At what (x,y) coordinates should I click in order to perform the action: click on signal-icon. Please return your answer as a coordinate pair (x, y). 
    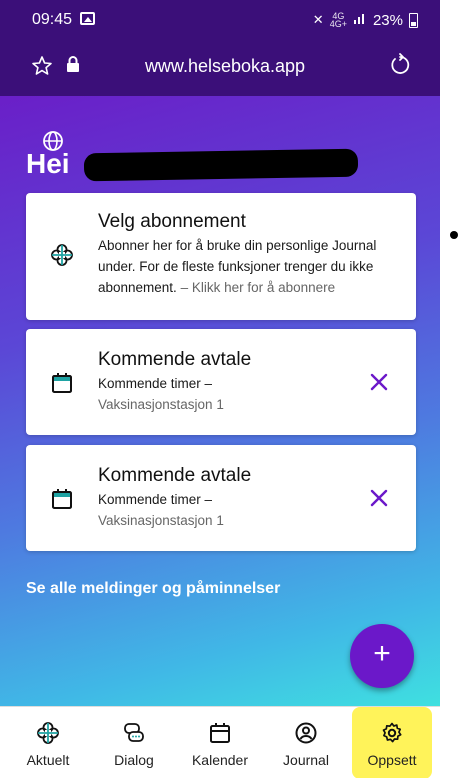
    Looking at the image, I should click on (360, 20).